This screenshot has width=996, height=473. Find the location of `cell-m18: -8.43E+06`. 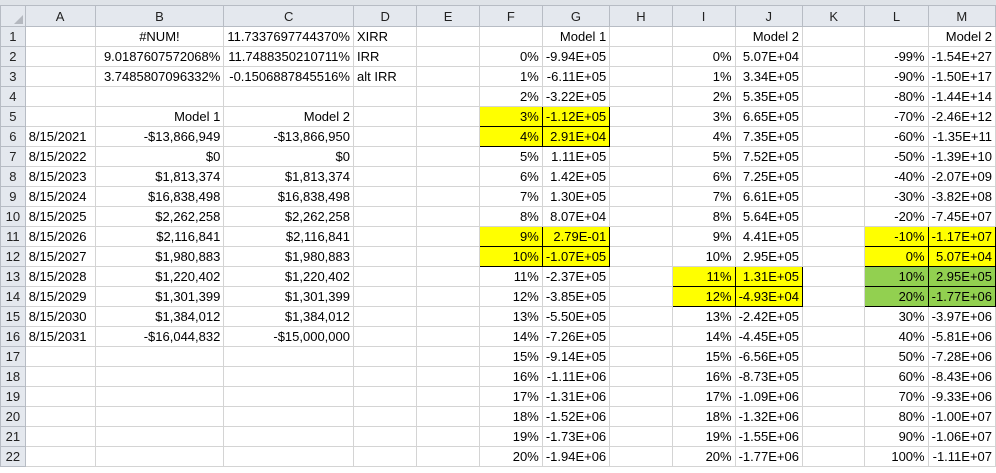

cell-m18: -8.43E+06 is located at coordinates (961, 376).